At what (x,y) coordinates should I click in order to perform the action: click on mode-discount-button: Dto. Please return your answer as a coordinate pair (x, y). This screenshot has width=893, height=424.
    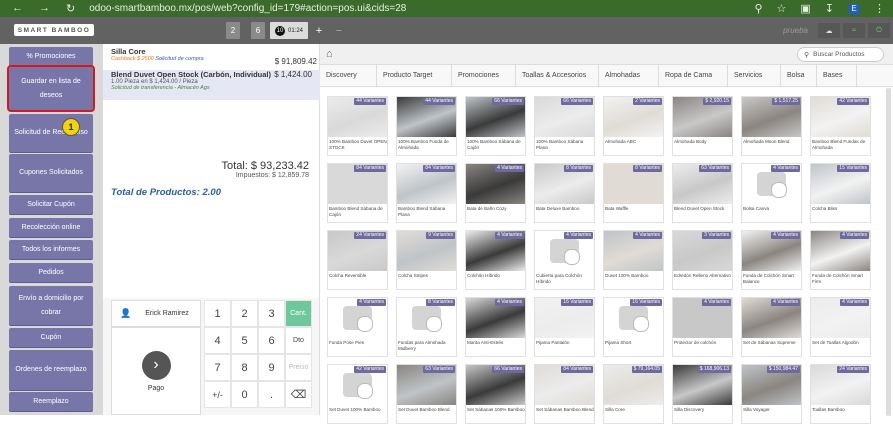
    Looking at the image, I should click on (298, 340).